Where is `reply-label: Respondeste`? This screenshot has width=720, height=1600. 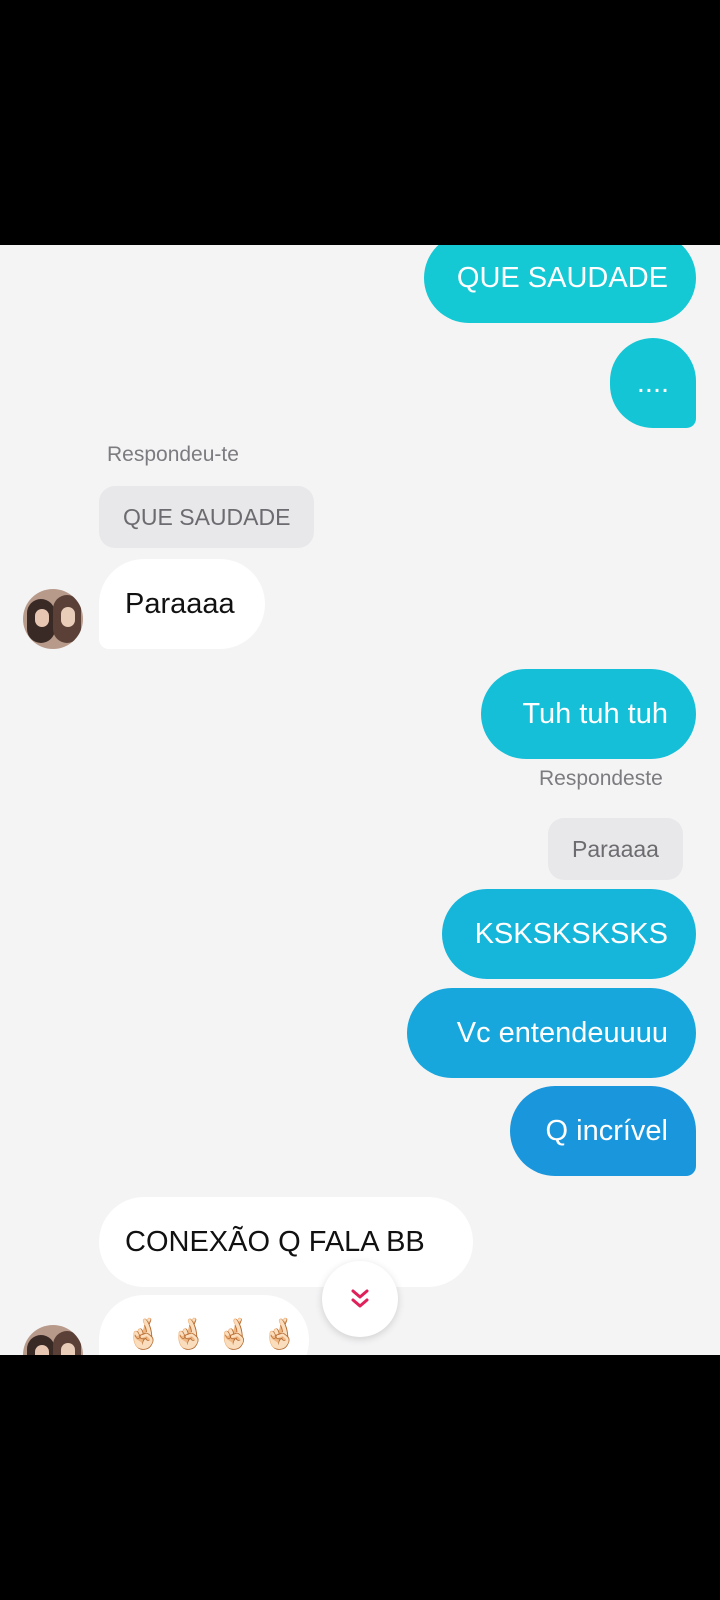 reply-label: Respondeste is located at coordinates (601, 778).